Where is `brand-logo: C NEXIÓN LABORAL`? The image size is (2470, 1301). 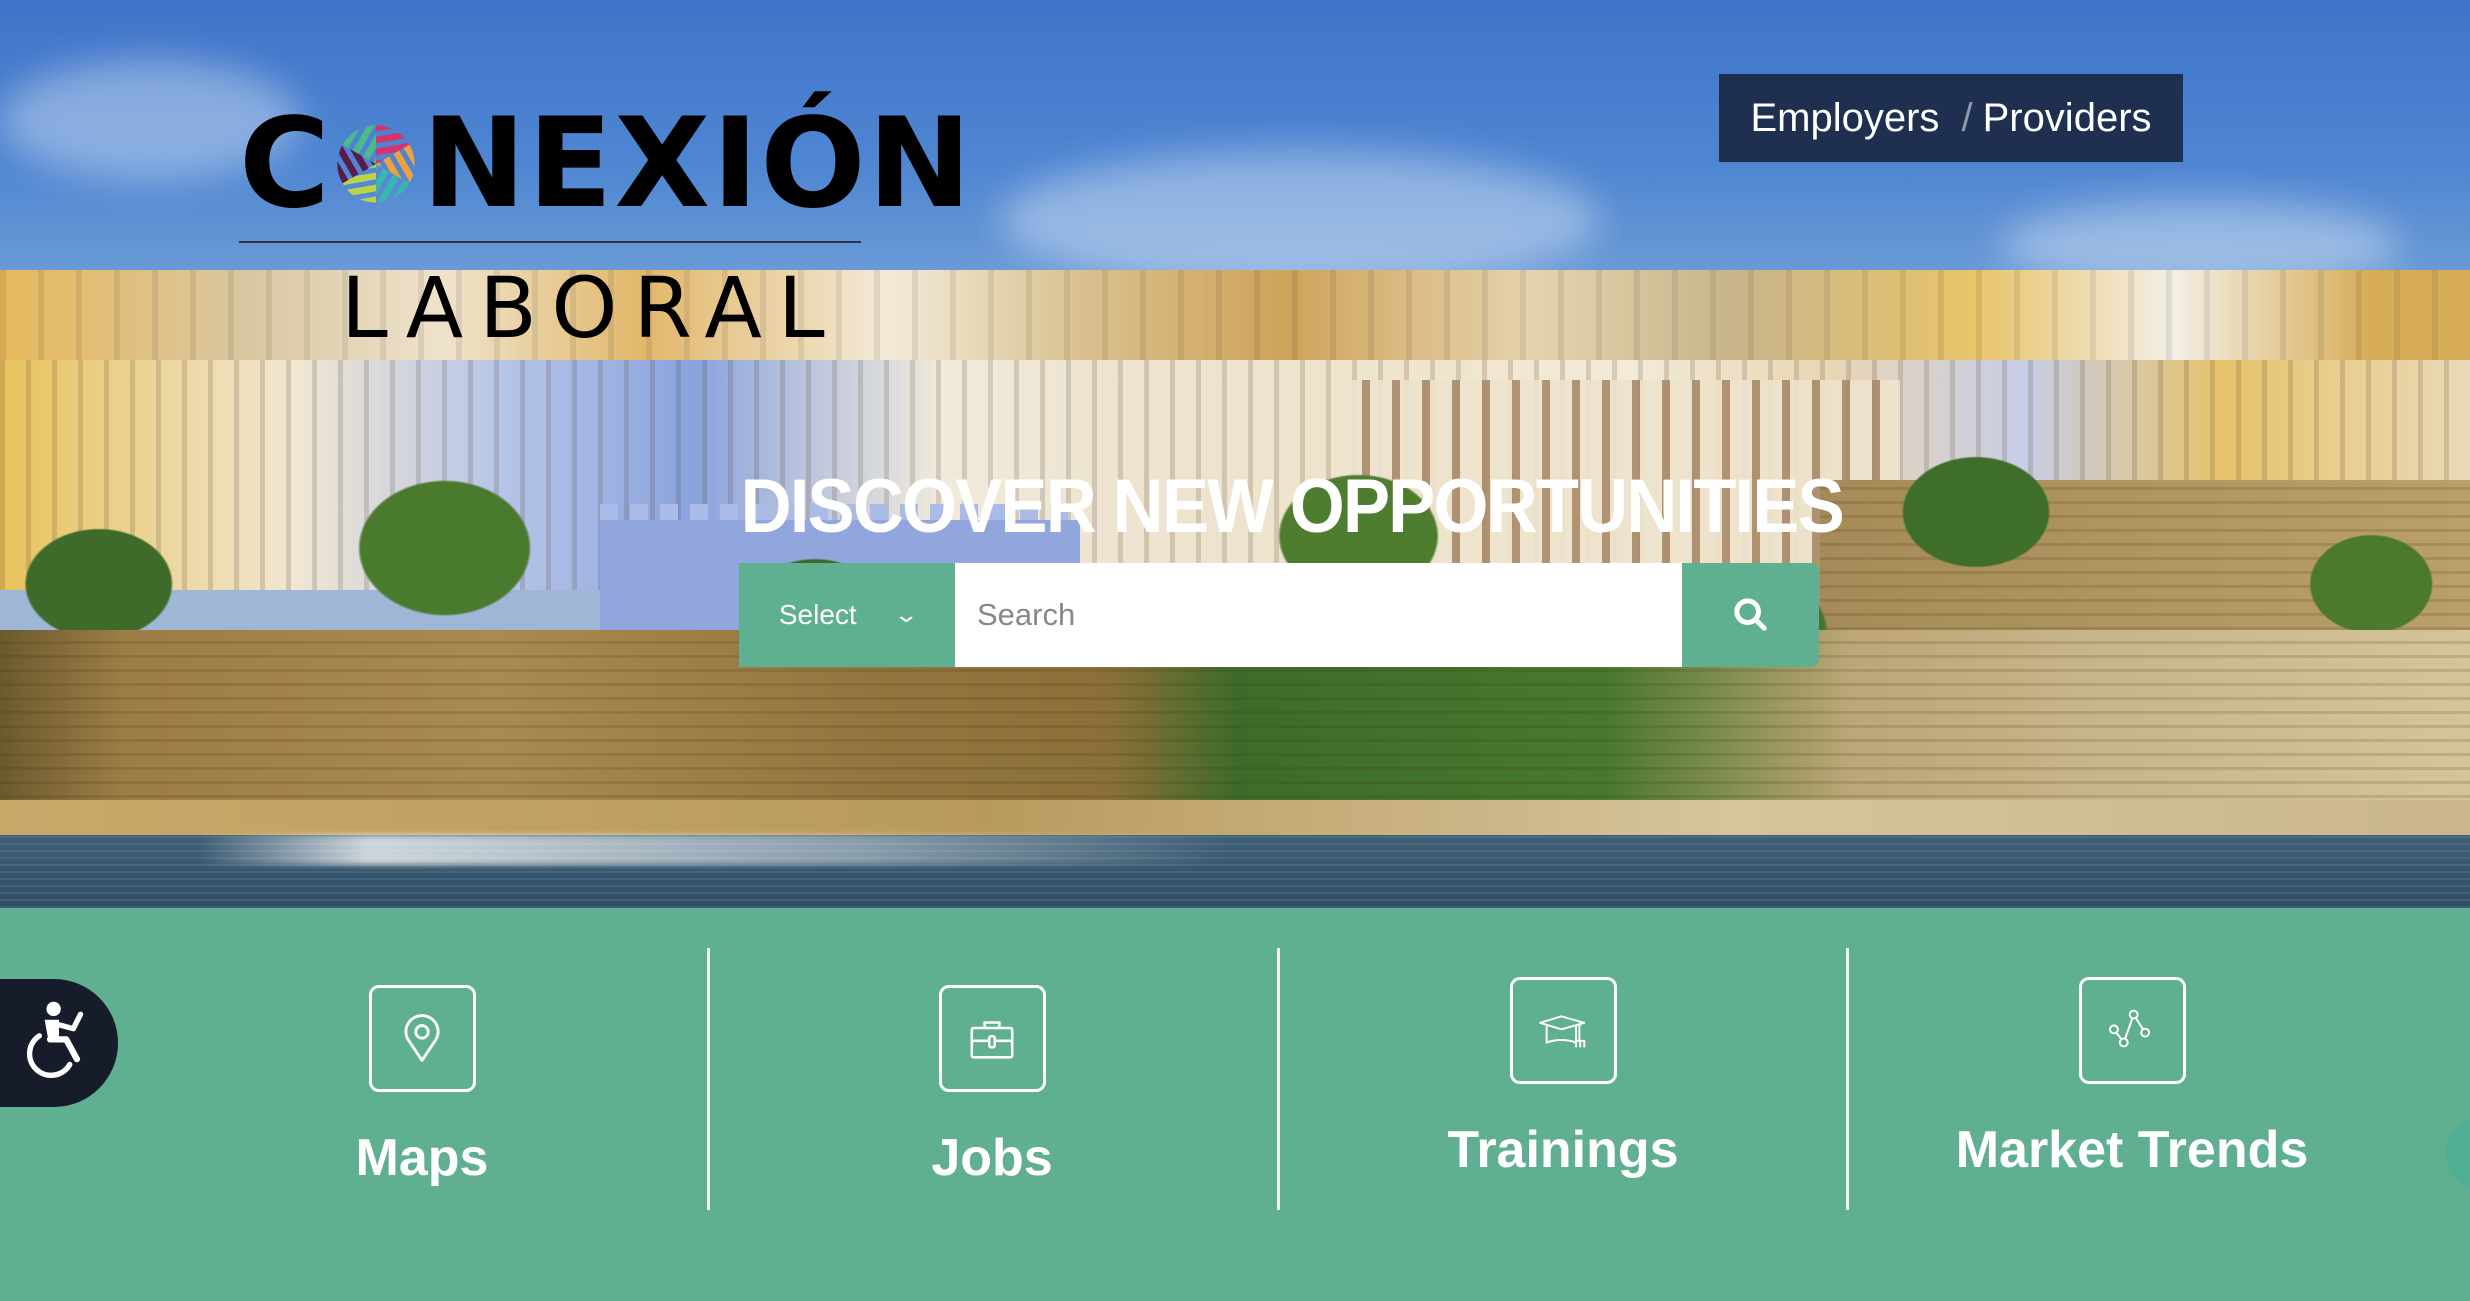
brand-logo: C NEXIÓN LABORAL is located at coordinates (605, 229).